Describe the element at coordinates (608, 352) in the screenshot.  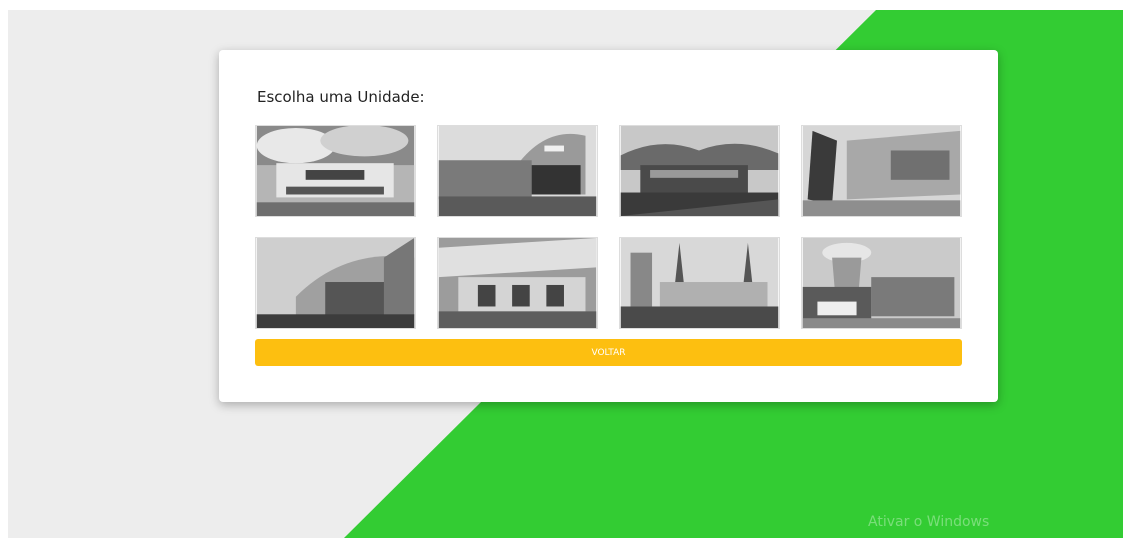
I see `back-button: VOLTAR` at that location.